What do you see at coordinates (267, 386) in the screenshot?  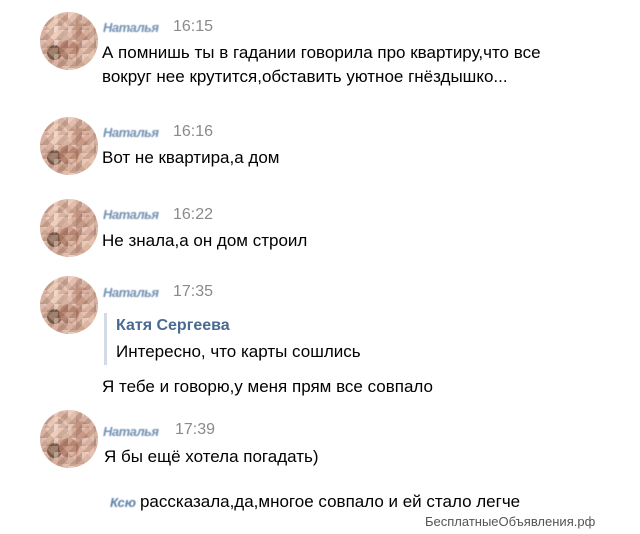 I see `message-text: Я тебе и говорю,у меня прям все совпало` at bounding box center [267, 386].